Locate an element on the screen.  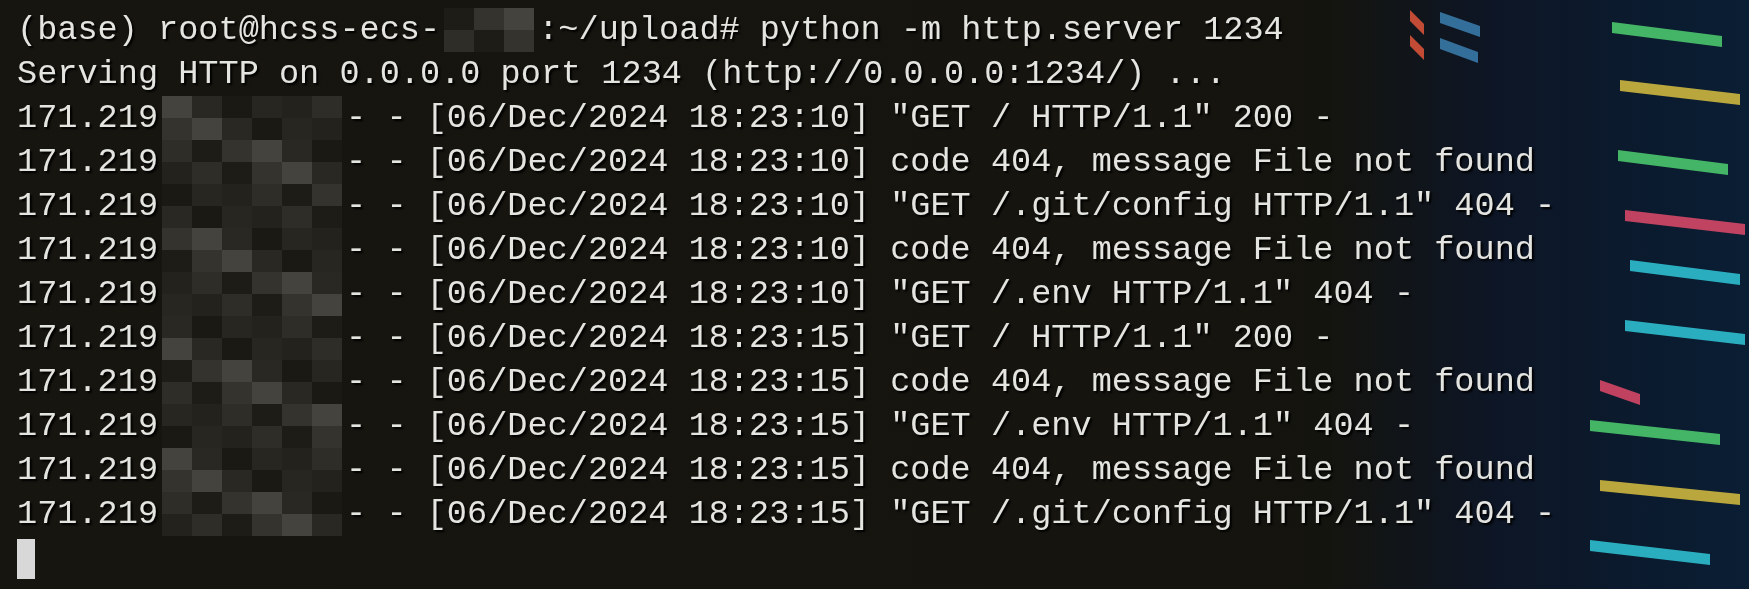
terminal-line-text: - - [06/Dec/2024 18:23:15] "GET /.env HTTP/1.1" 404 - is located at coordinates (880, 426).